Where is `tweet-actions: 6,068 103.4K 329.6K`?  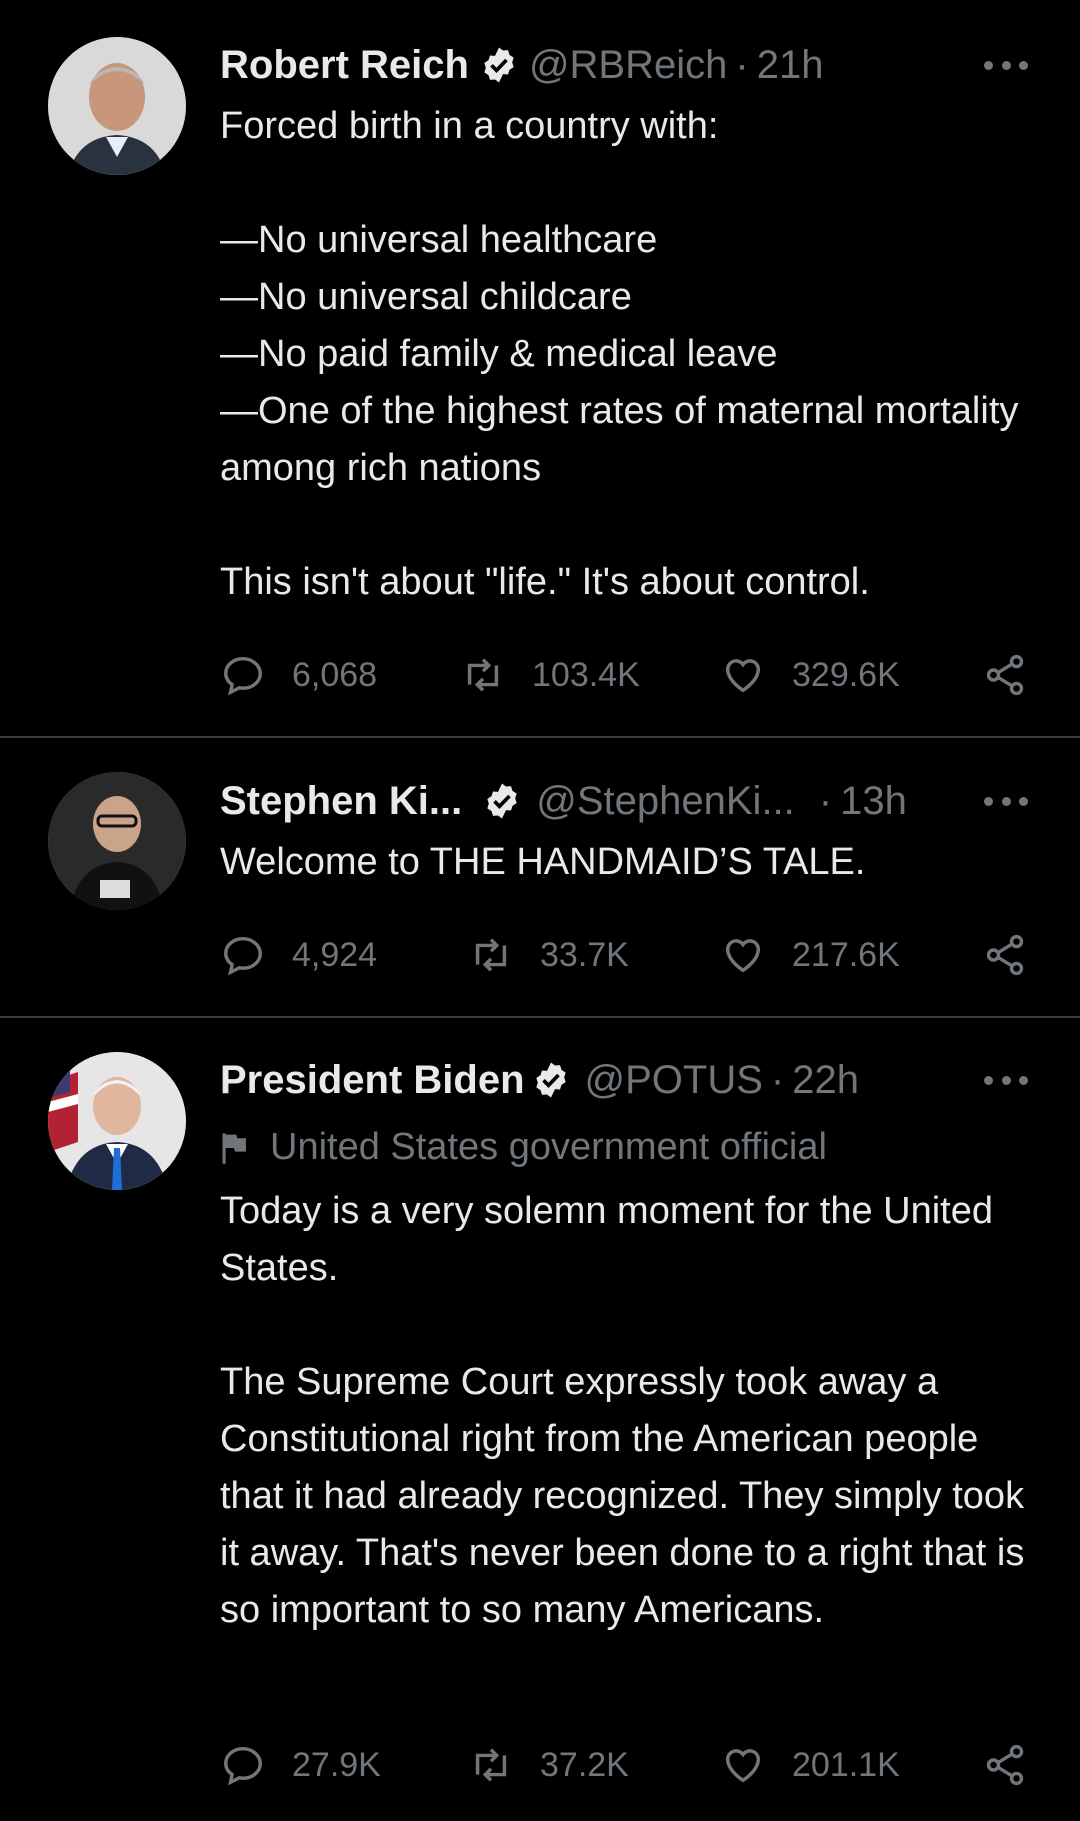 tweet-actions: 6,068 103.4K 329.6K is located at coordinates (630, 675).